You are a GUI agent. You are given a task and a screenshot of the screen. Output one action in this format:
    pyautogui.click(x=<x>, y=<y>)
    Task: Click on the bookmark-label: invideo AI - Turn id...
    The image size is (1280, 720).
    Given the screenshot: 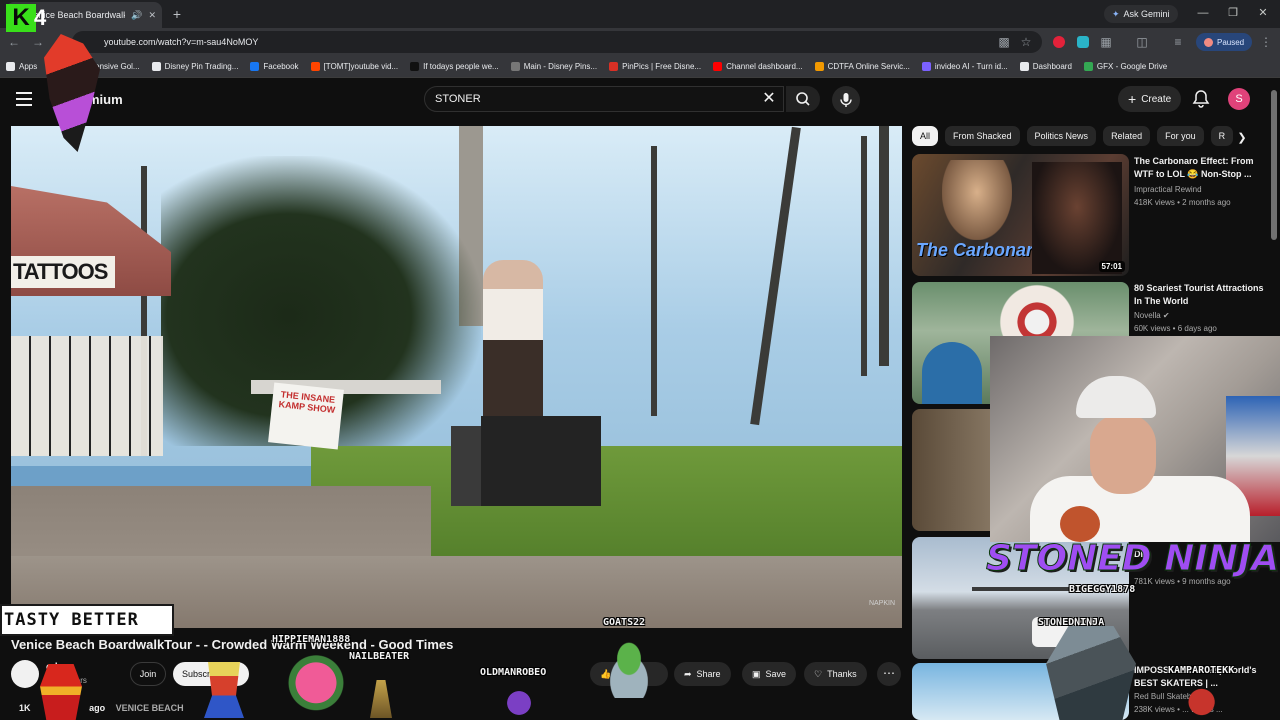 What is the action you would take?
    pyautogui.click(x=971, y=66)
    